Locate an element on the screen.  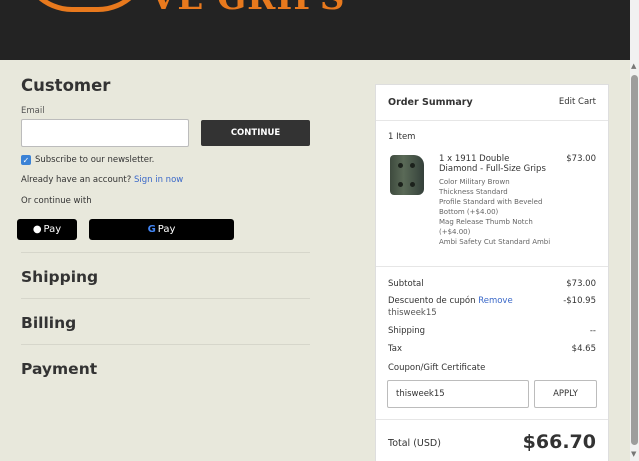
google-pay-button: G Pay is located at coordinates (161, 229).